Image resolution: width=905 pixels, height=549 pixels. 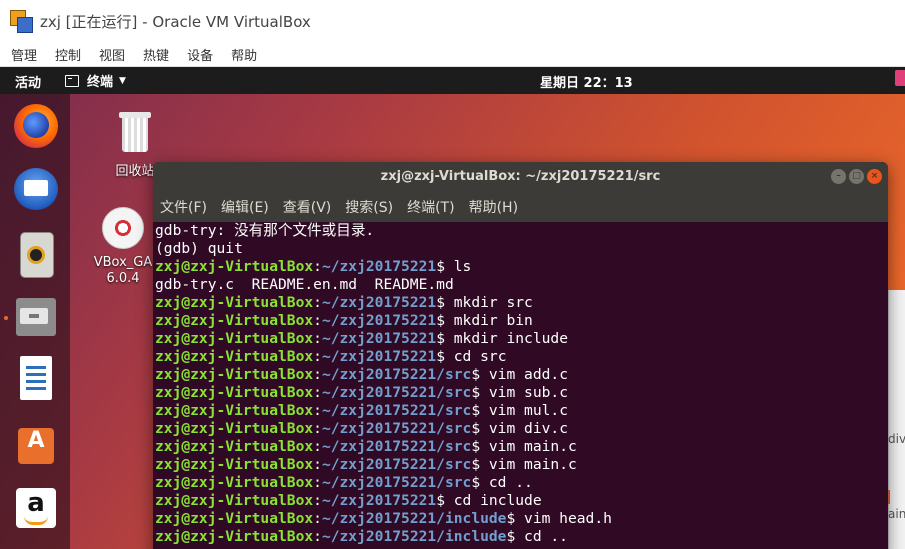 What do you see at coordinates (454, 266) in the screenshot?
I see `command-text: $ ls` at bounding box center [454, 266].